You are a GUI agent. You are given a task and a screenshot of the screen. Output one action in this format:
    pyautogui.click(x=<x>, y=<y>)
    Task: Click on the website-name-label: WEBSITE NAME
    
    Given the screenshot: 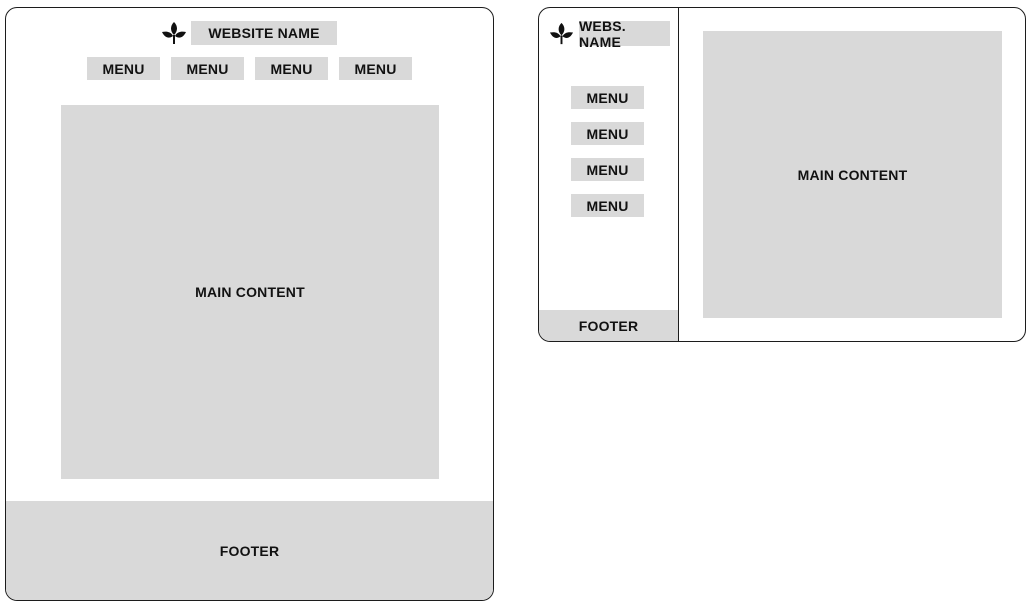 What is the action you would take?
    pyautogui.click(x=264, y=33)
    